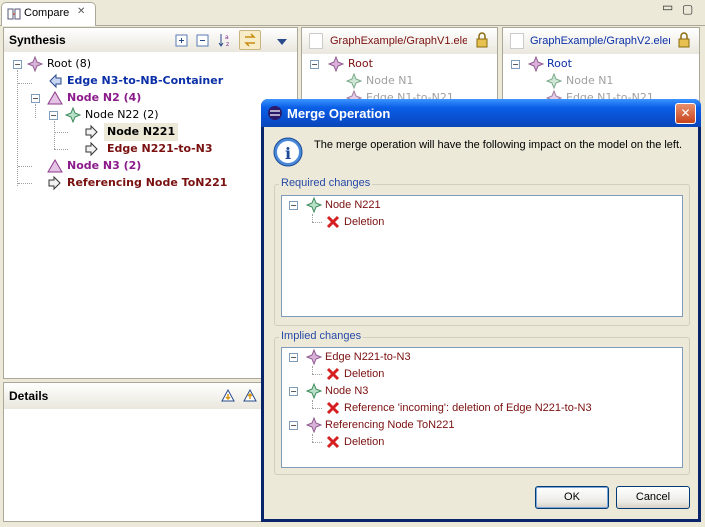 The image size is (705, 527). I want to click on prev-diff-icon, so click(250, 396).